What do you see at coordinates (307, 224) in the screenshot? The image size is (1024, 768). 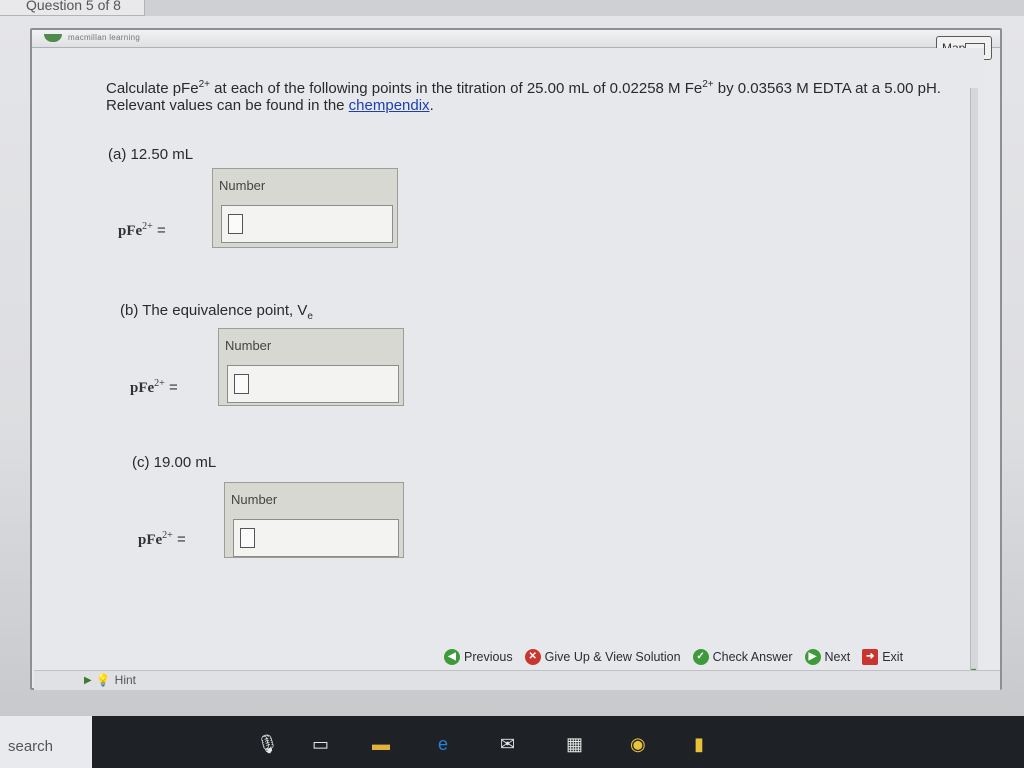 I see `part-a-input` at bounding box center [307, 224].